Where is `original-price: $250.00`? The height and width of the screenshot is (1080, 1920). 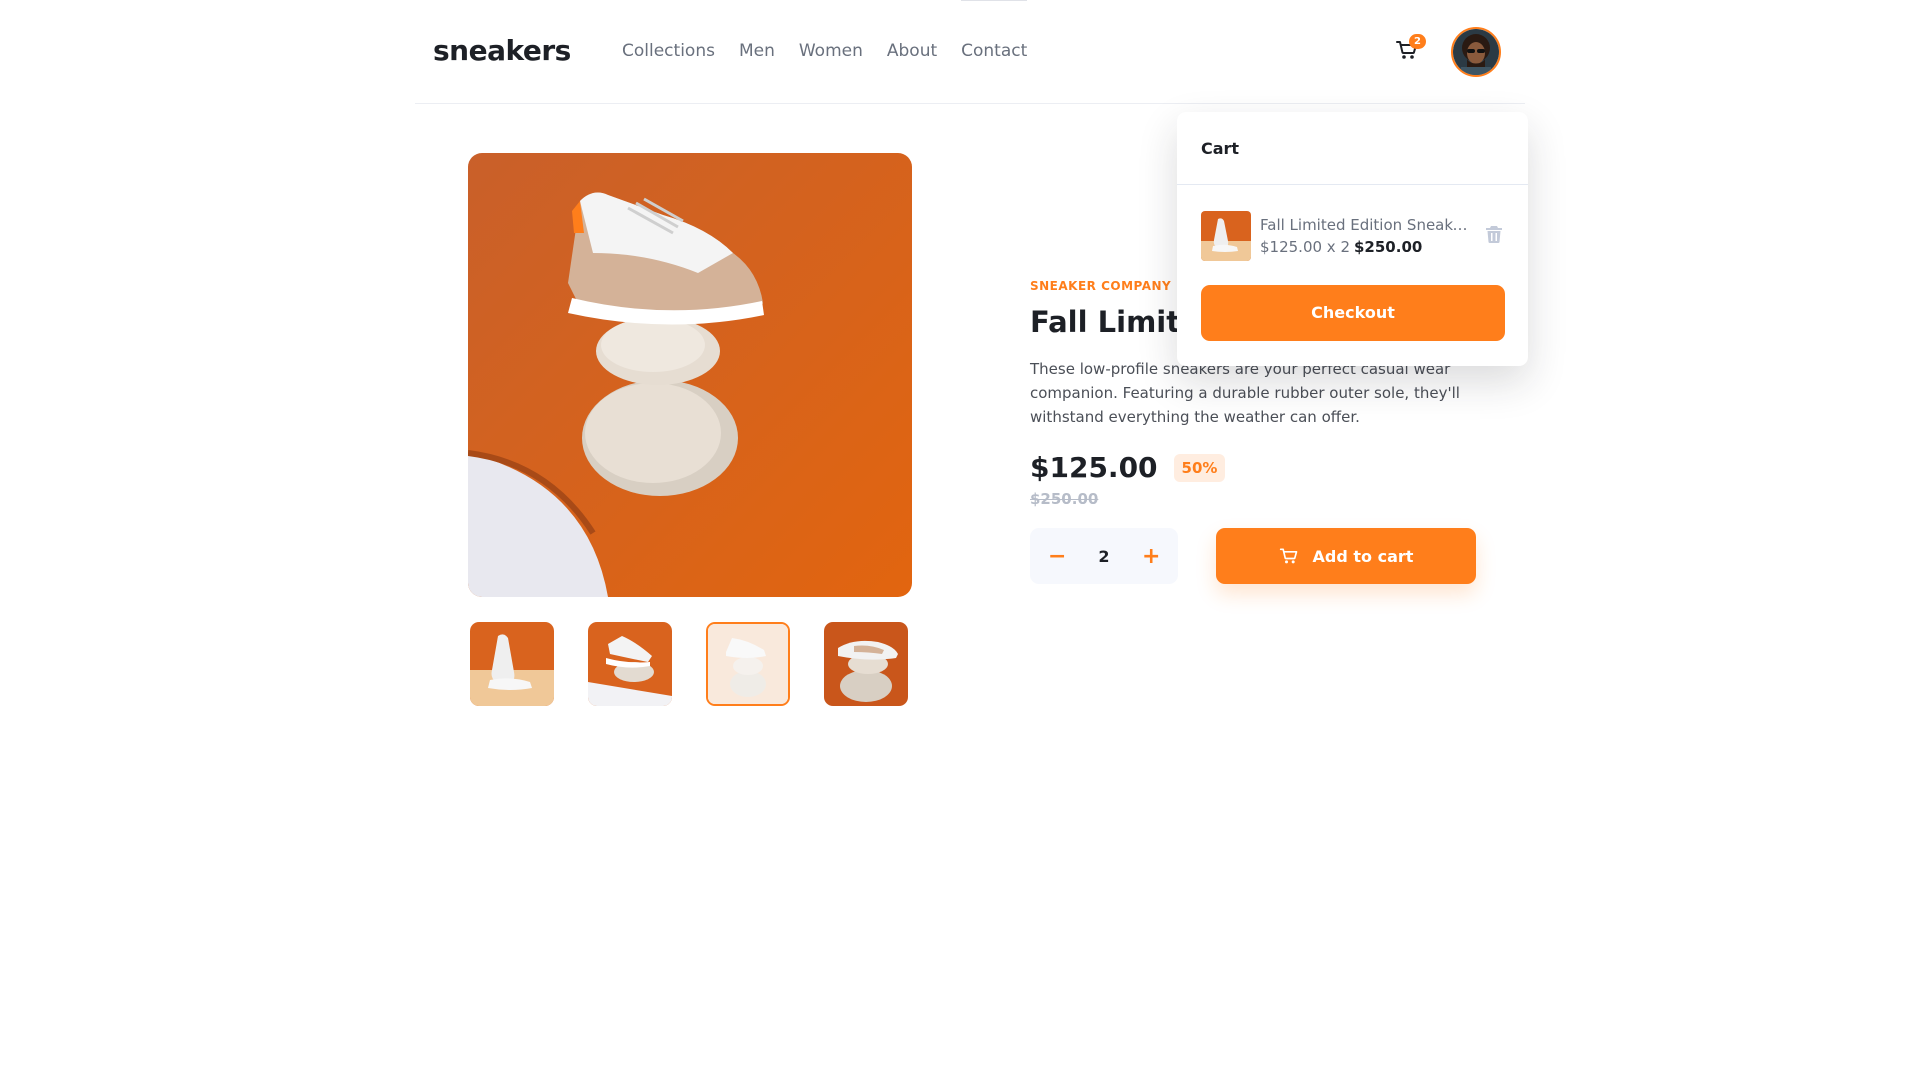 original-price: $250.00 is located at coordinates (1064, 499).